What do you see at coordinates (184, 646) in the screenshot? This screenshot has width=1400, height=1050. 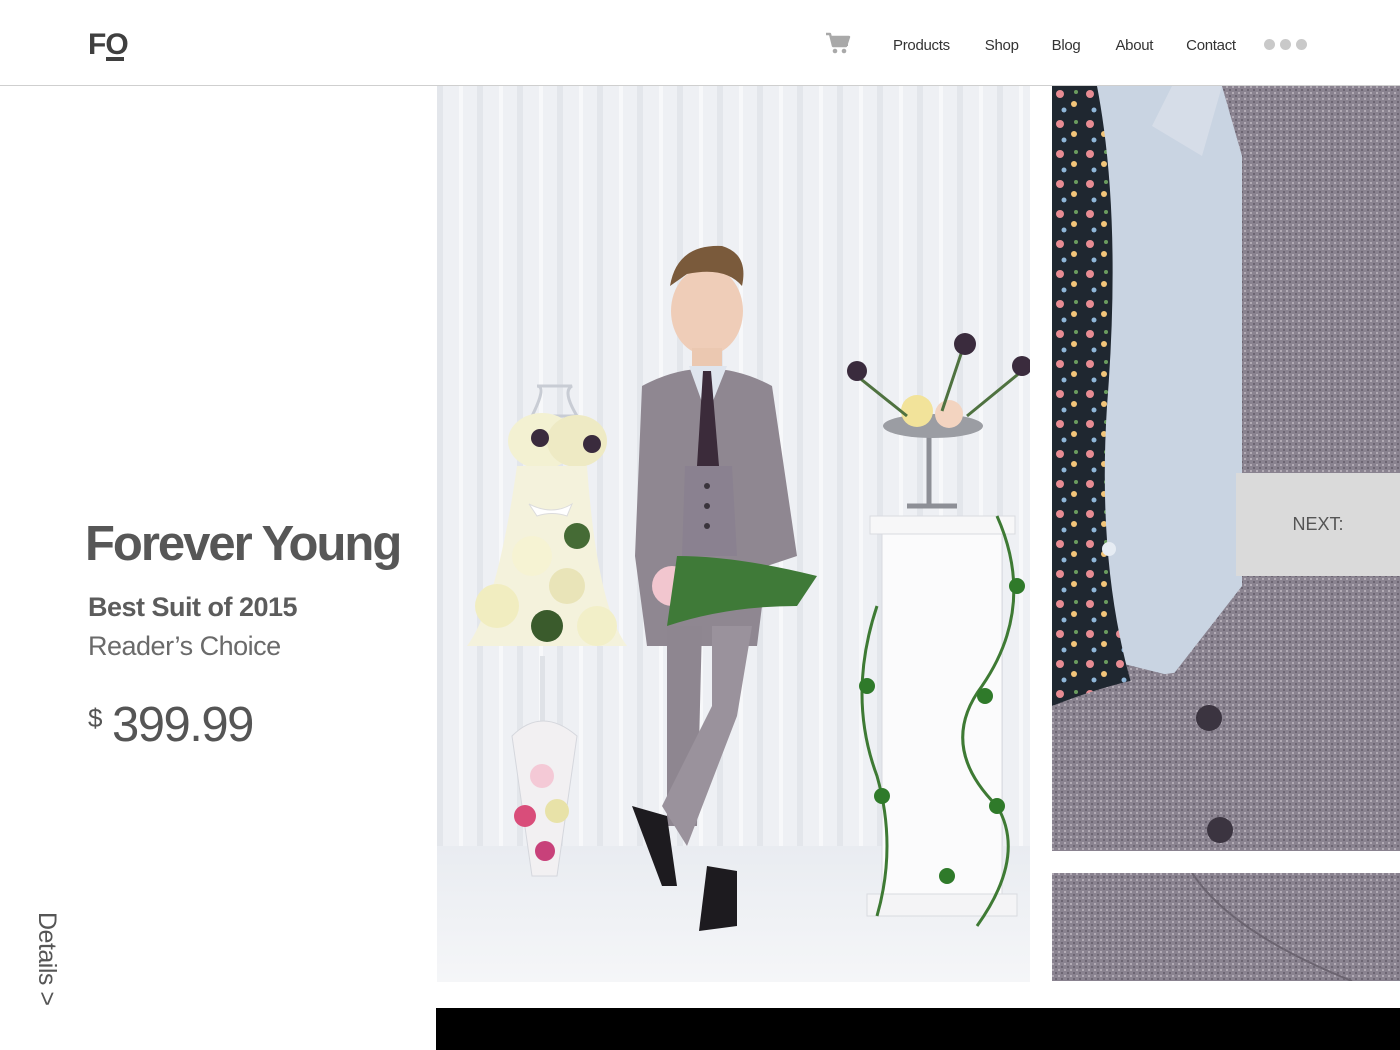 I see `product-subaward: Reader’s Choice` at bounding box center [184, 646].